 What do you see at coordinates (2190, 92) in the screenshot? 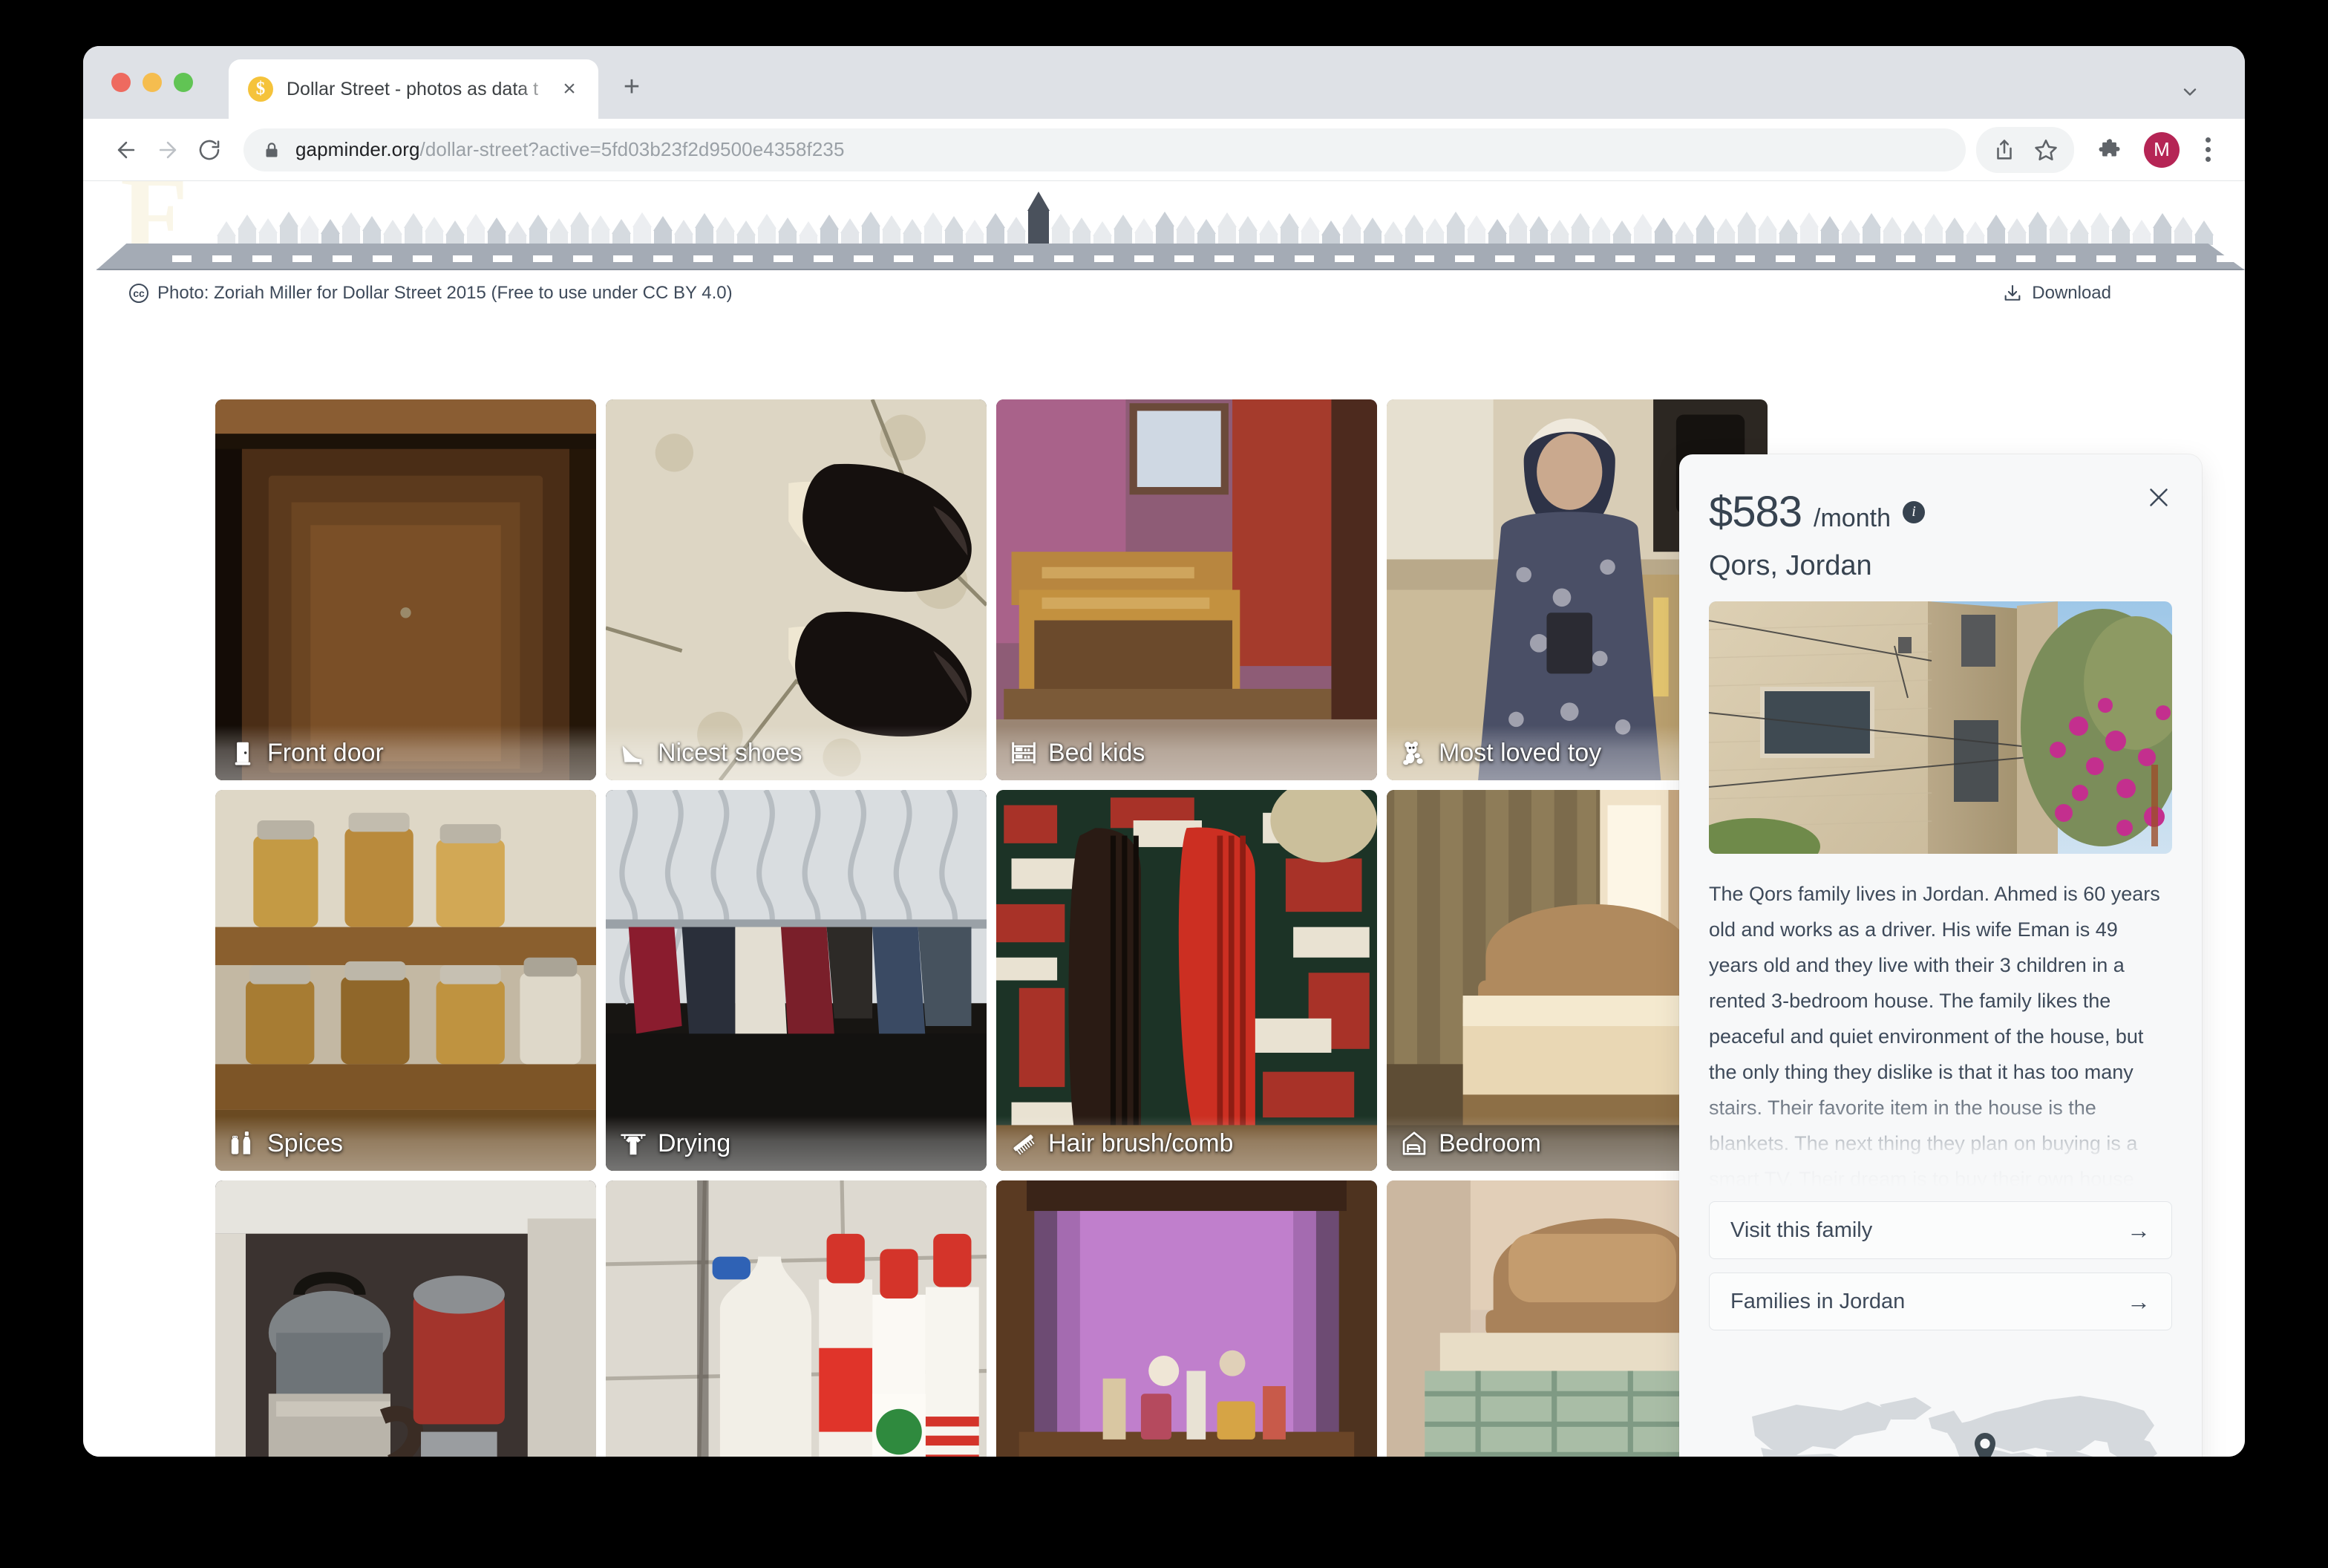
I see `chevron-down-icon` at bounding box center [2190, 92].